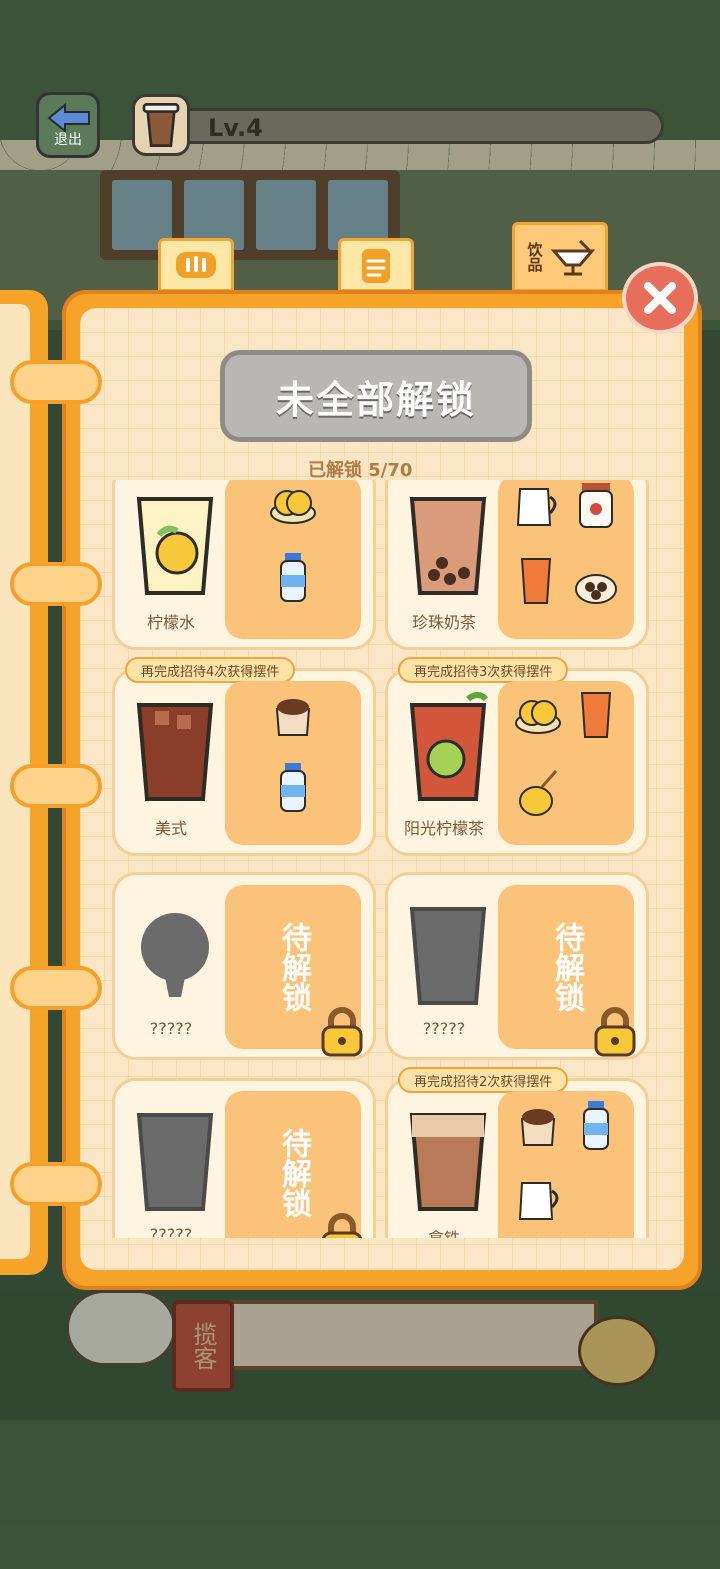 The image size is (720, 1569). I want to click on recipe-name: 柠檬水, so click(170, 622).